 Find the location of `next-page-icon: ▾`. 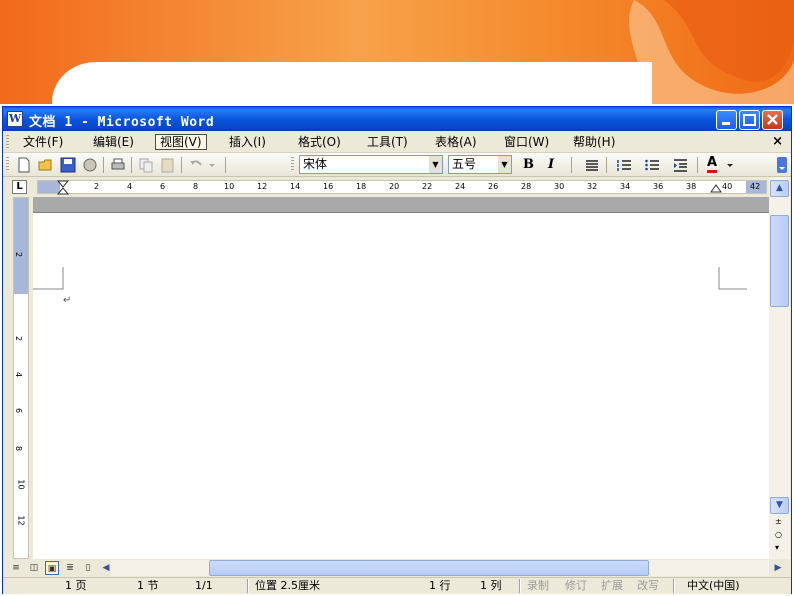

next-page-icon: ▾ is located at coordinates (777, 547).